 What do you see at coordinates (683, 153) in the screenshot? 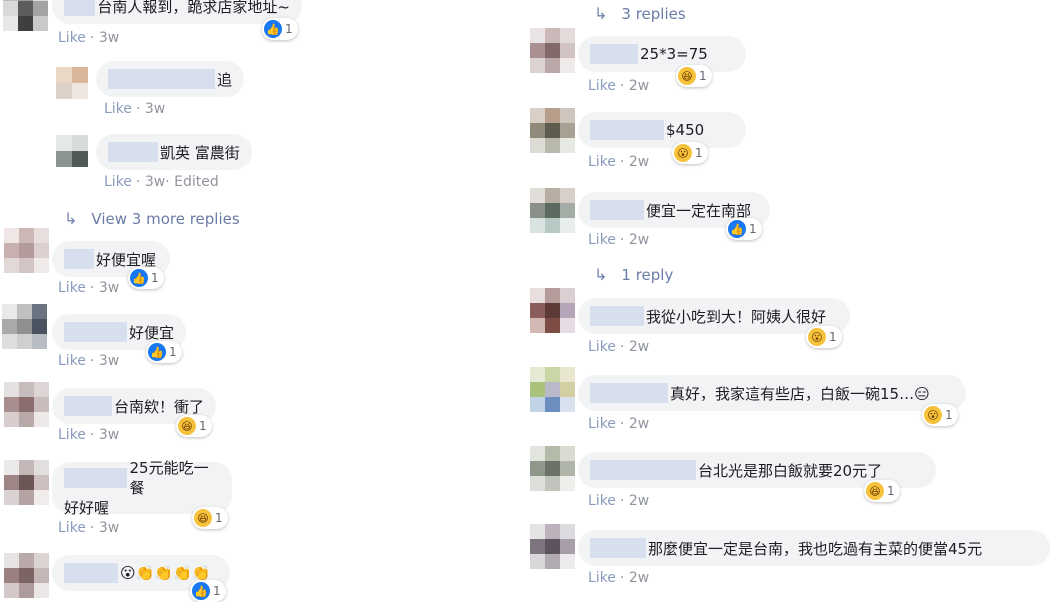
I see `wow-reaction-icon: 😮` at bounding box center [683, 153].